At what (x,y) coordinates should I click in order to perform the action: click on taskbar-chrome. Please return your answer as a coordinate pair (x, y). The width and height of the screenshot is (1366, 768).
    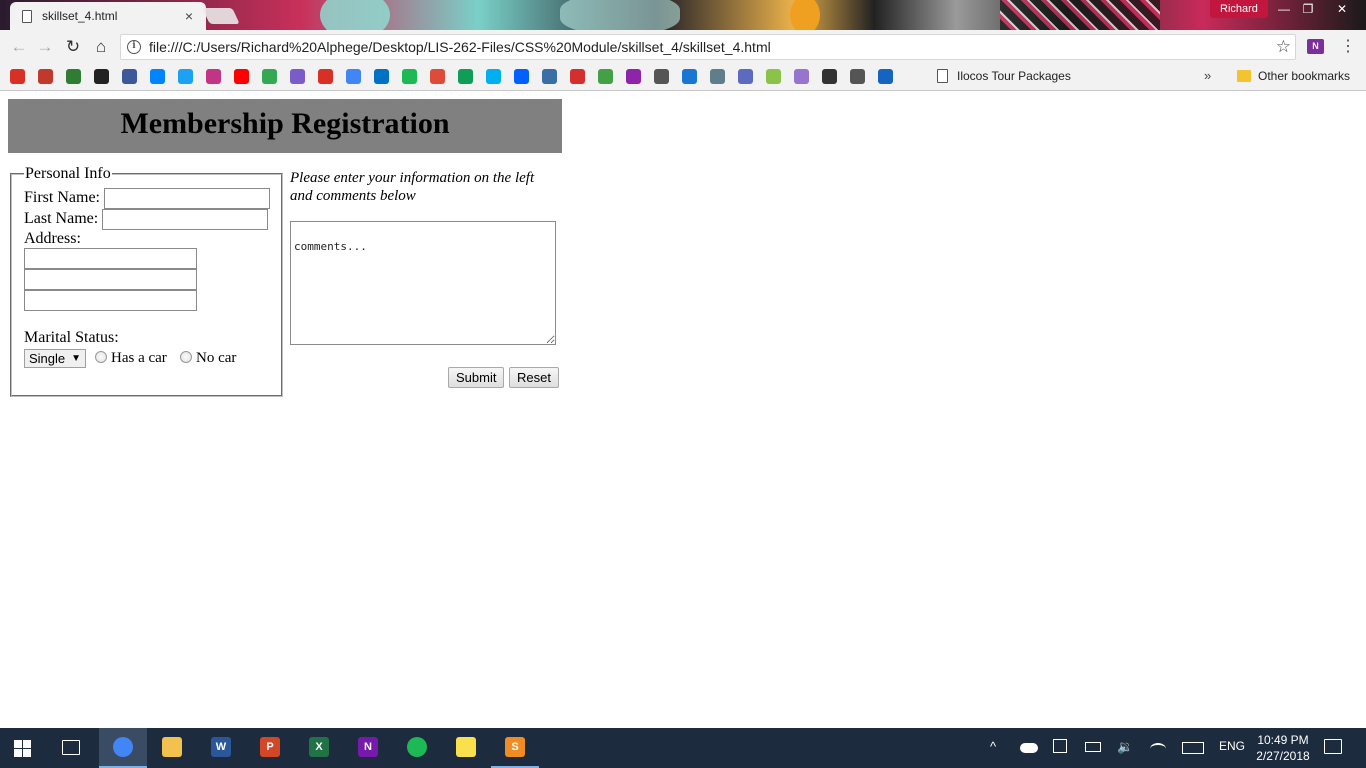
    Looking at the image, I should click on (123, 748).